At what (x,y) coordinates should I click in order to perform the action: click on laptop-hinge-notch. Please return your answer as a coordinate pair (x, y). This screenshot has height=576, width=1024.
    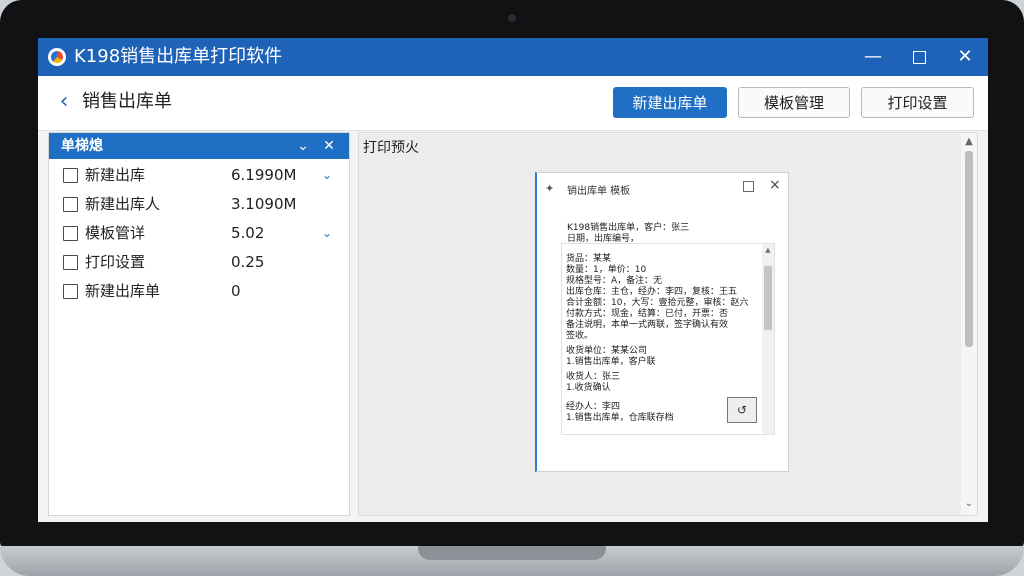
    Looking at the image, I should click on (512, 553).